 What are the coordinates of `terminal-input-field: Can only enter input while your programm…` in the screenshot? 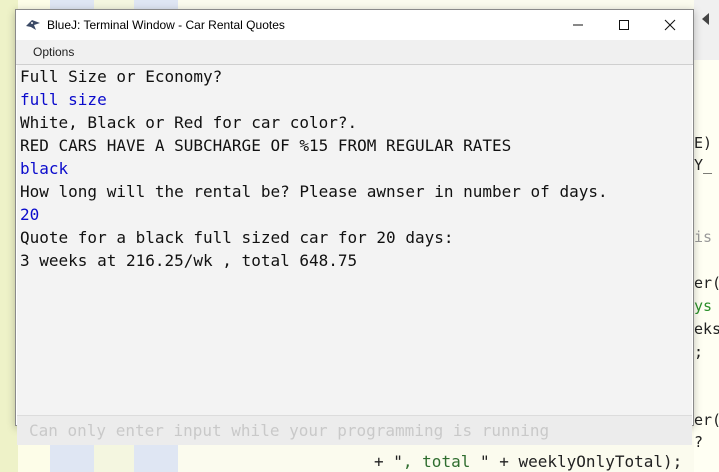 It's located at (354, 430).